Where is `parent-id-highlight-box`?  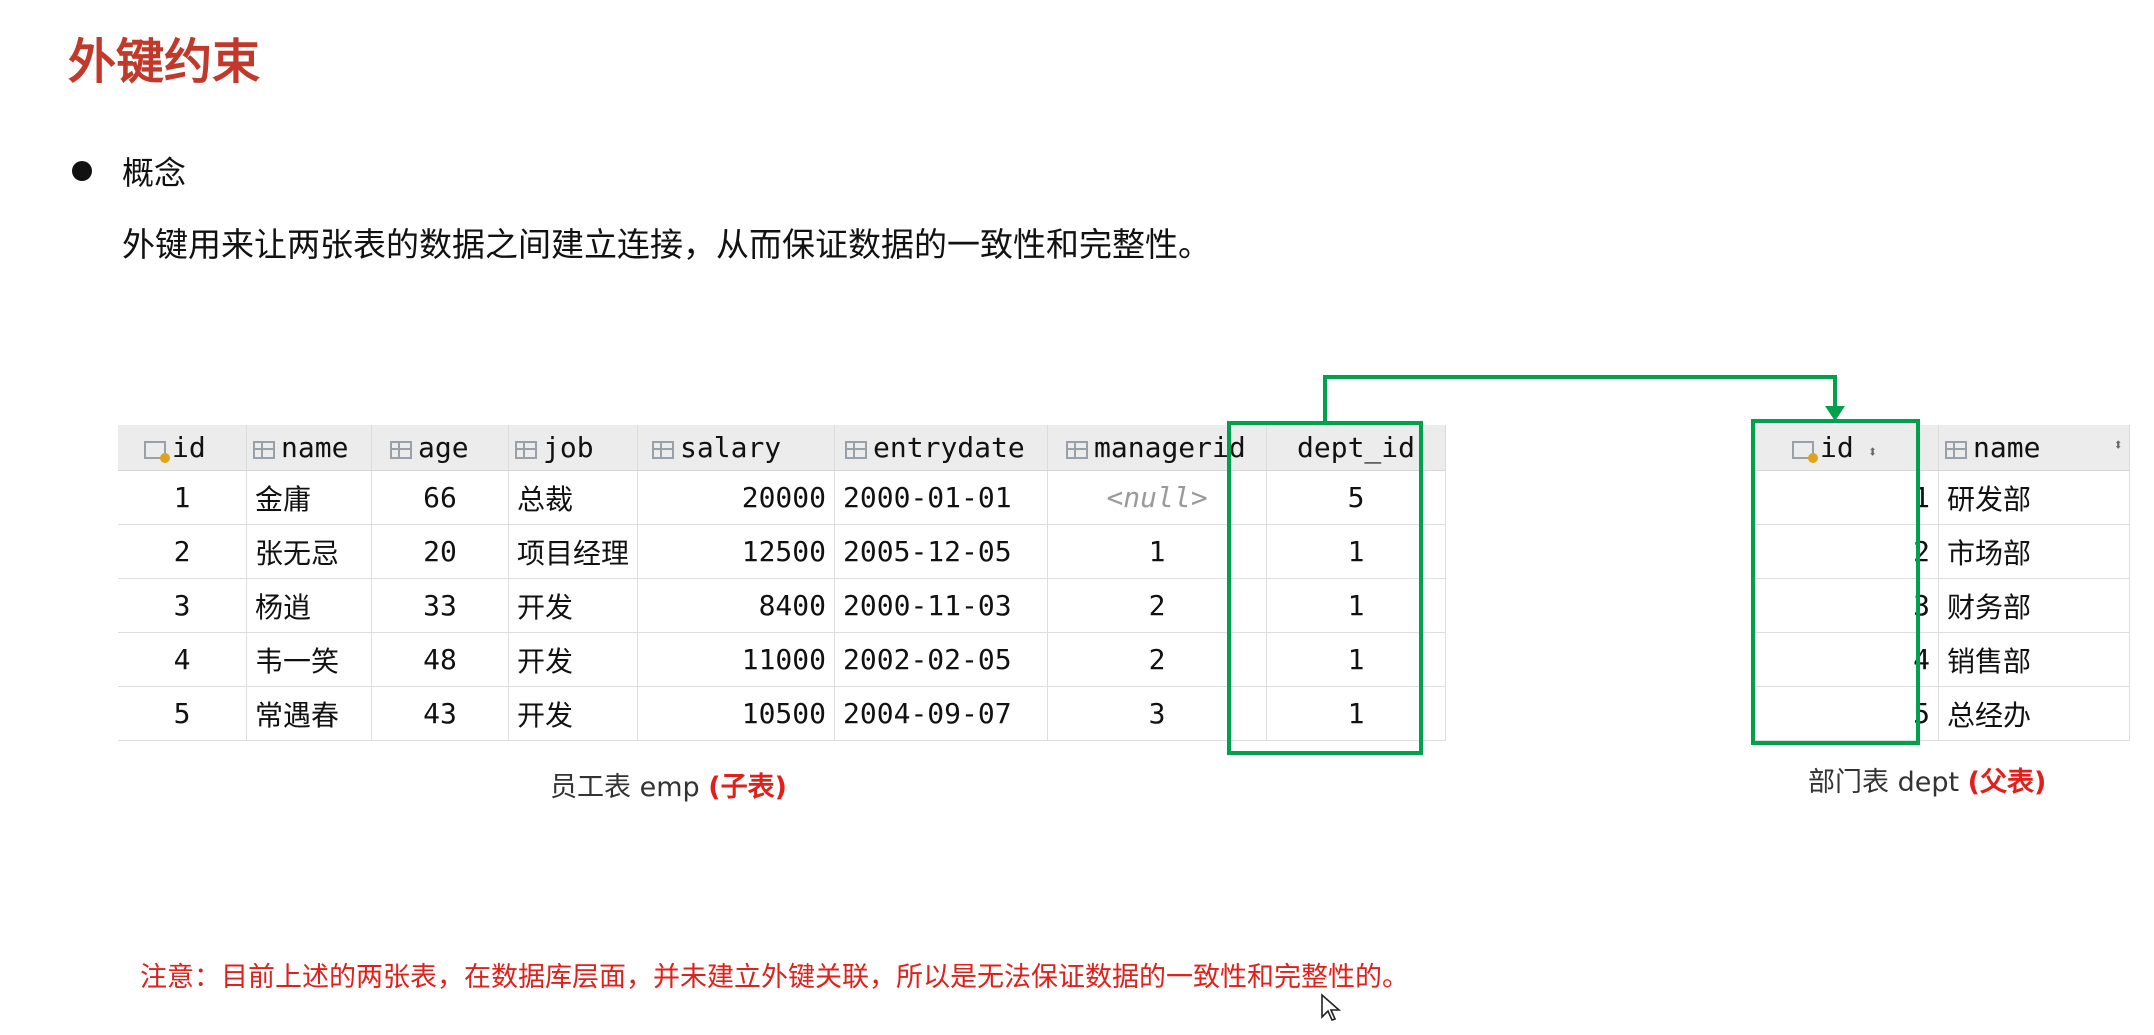
parent-id-highlight-box is located at coordinates (1835, 582).